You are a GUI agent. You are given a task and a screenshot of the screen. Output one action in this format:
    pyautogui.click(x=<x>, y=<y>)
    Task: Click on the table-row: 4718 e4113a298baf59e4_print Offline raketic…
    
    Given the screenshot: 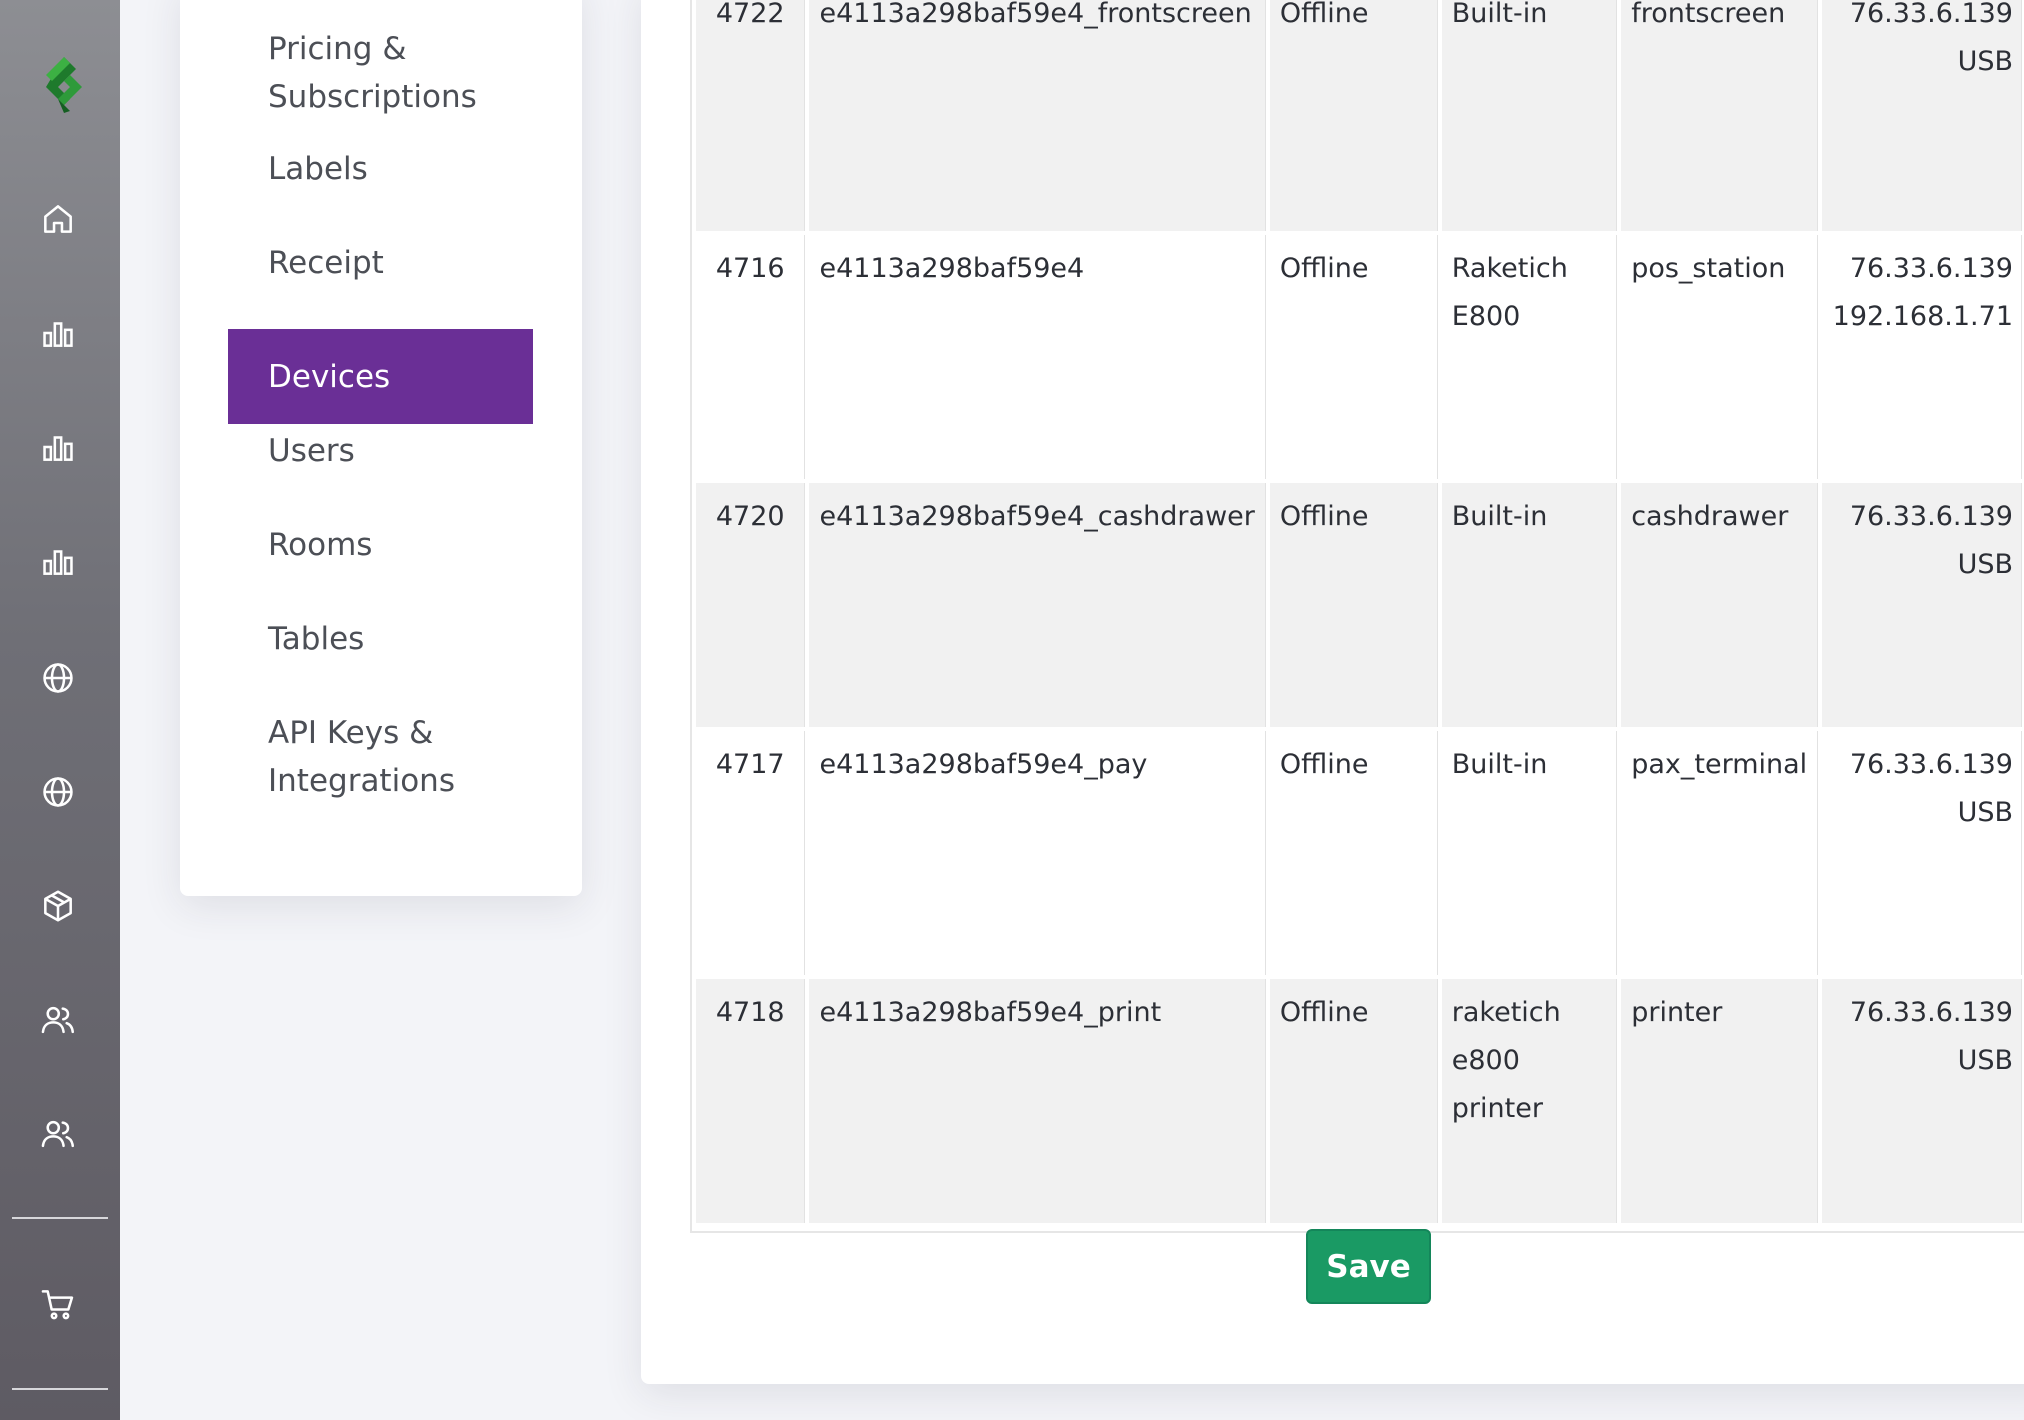 What is the action you would take?
    pyautogui.click(x=1359, y=1101)
    